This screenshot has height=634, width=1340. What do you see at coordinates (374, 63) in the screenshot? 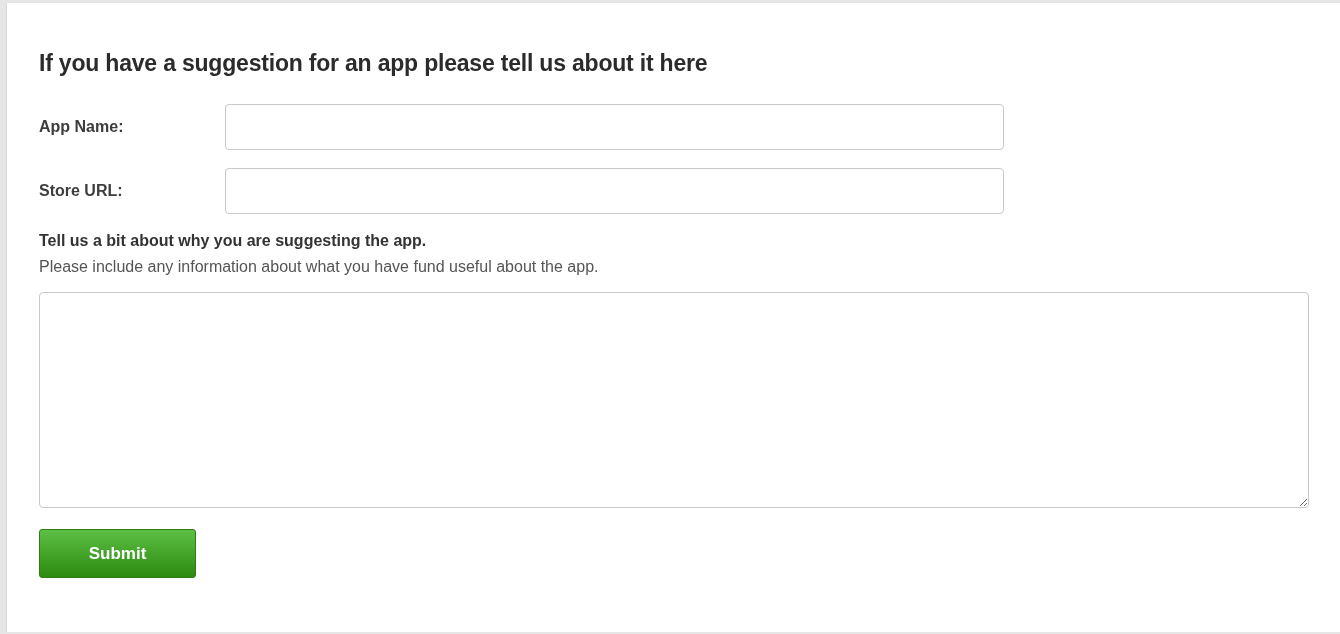
I see `form-heading: If you have a suggestion for an app please tell us about it here` at bounding box center [374, 63].